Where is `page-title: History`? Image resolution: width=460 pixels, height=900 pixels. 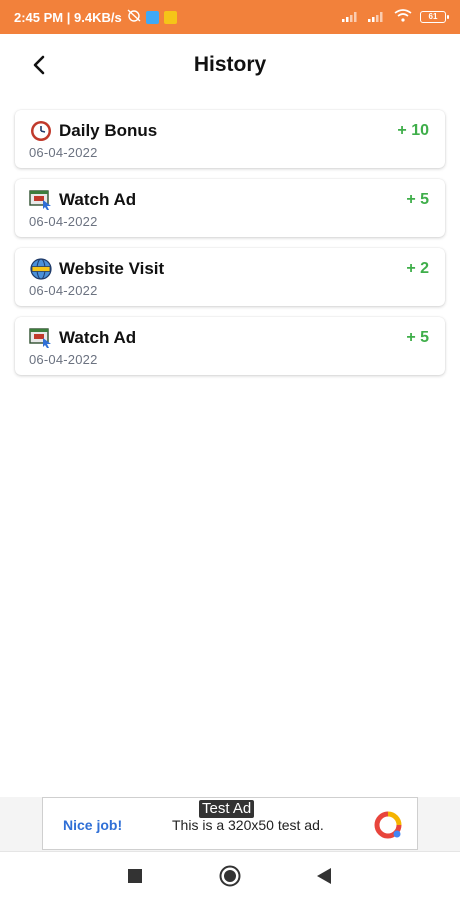 page-title: History is located at coordinates (230, 64).